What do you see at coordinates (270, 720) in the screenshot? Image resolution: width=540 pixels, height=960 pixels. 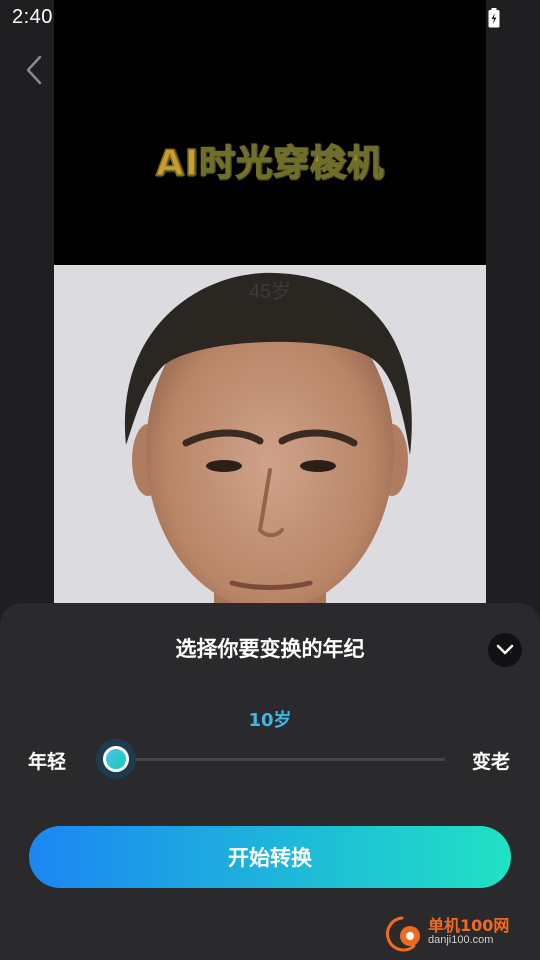 I see `slider-value-label: 10岁` at bounding box center [270, 720].